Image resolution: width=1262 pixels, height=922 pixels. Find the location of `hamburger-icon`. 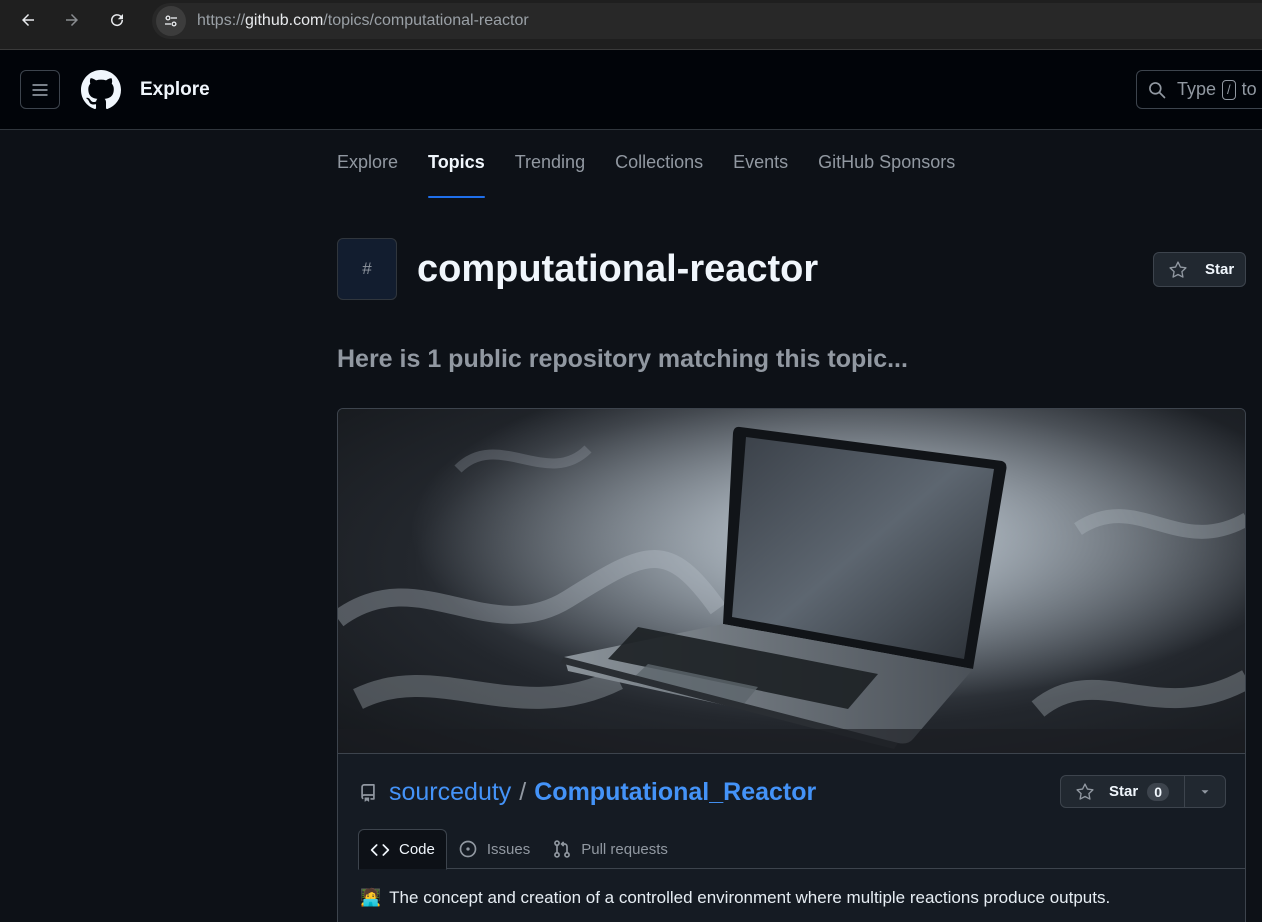

hamburger-icon is located at coordinates (40, 89).